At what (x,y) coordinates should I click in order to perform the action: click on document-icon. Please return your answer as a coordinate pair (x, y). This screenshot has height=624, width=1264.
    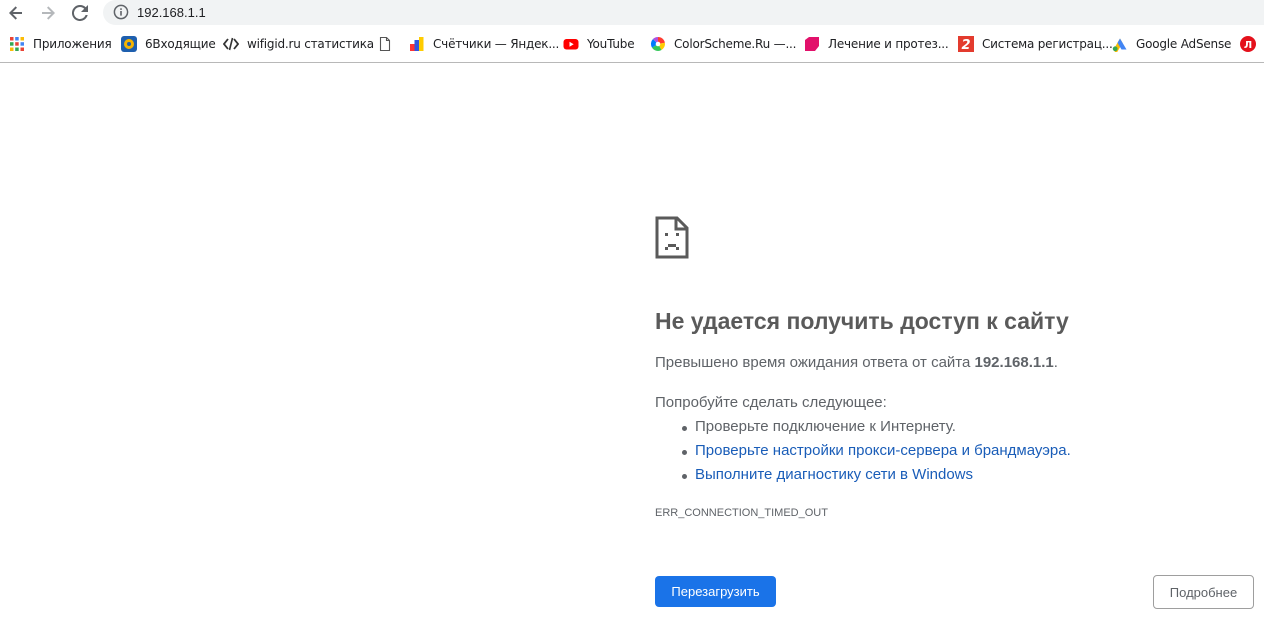
    Looking at the image, I should click on (385, 44).